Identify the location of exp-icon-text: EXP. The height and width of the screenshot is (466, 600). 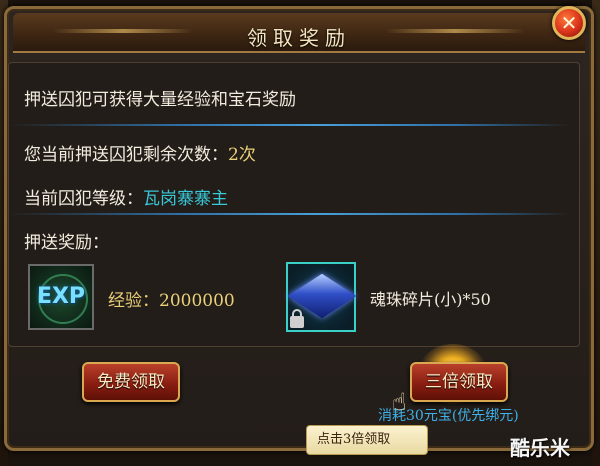
(61, 296).